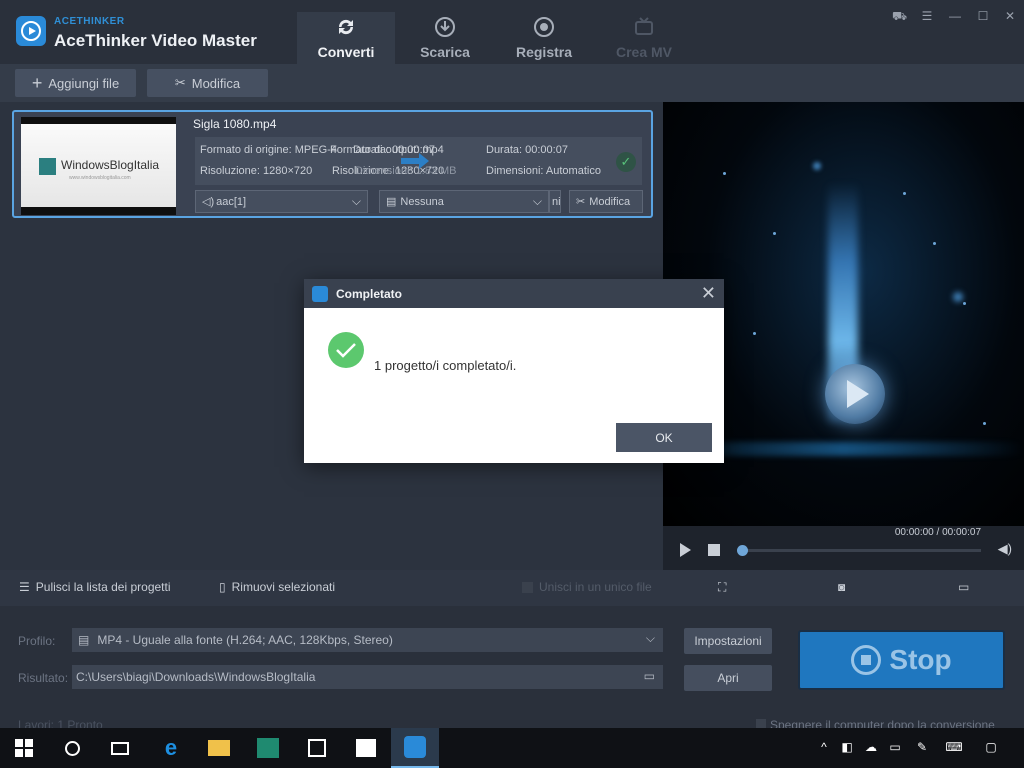  I want to click on trim-button: ni, so click(555, 201).